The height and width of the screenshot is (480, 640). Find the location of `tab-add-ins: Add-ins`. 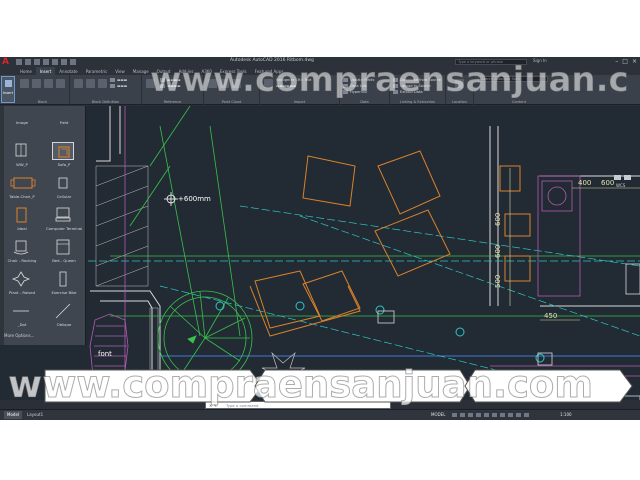

tab-add-ins: Add-ins is located at coordinates (186, 71).